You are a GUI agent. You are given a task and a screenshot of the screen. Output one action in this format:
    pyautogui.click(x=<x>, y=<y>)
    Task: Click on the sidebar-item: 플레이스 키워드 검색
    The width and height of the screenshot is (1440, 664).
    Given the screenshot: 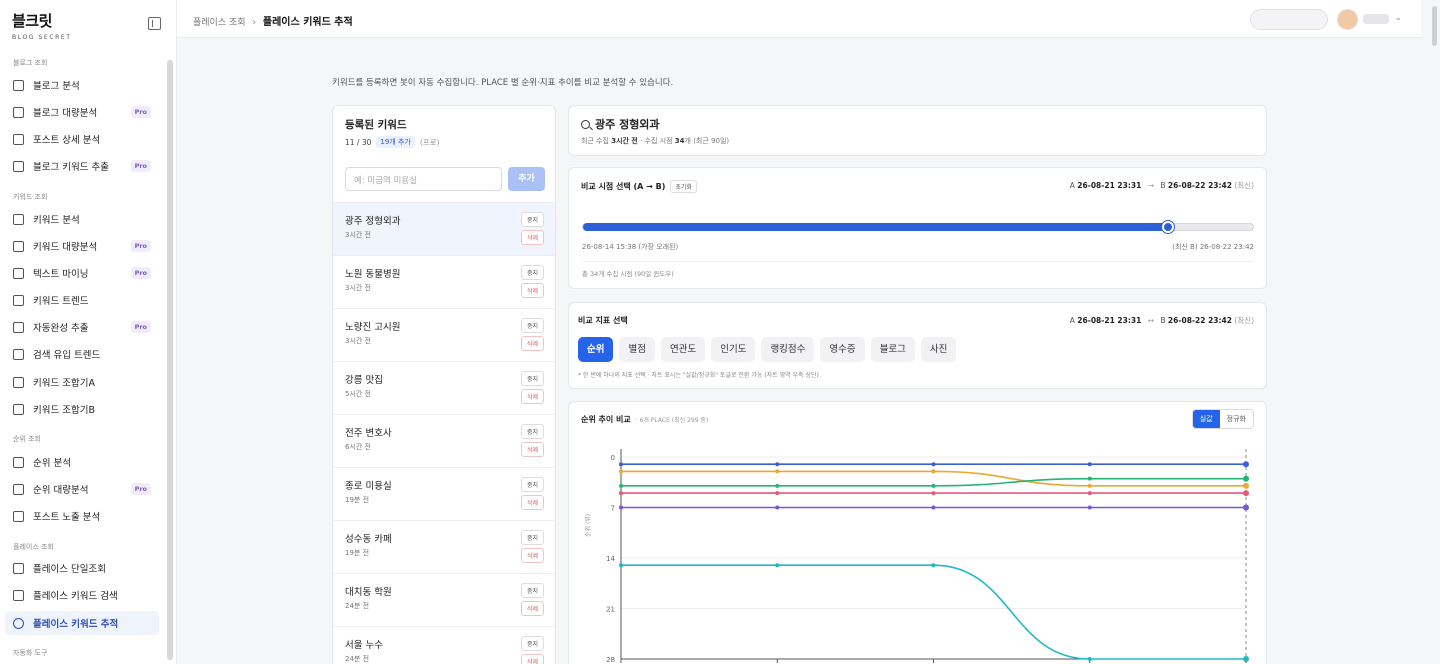 What is the action you would take?
    pyautogui.click(x=82, y=595)
    